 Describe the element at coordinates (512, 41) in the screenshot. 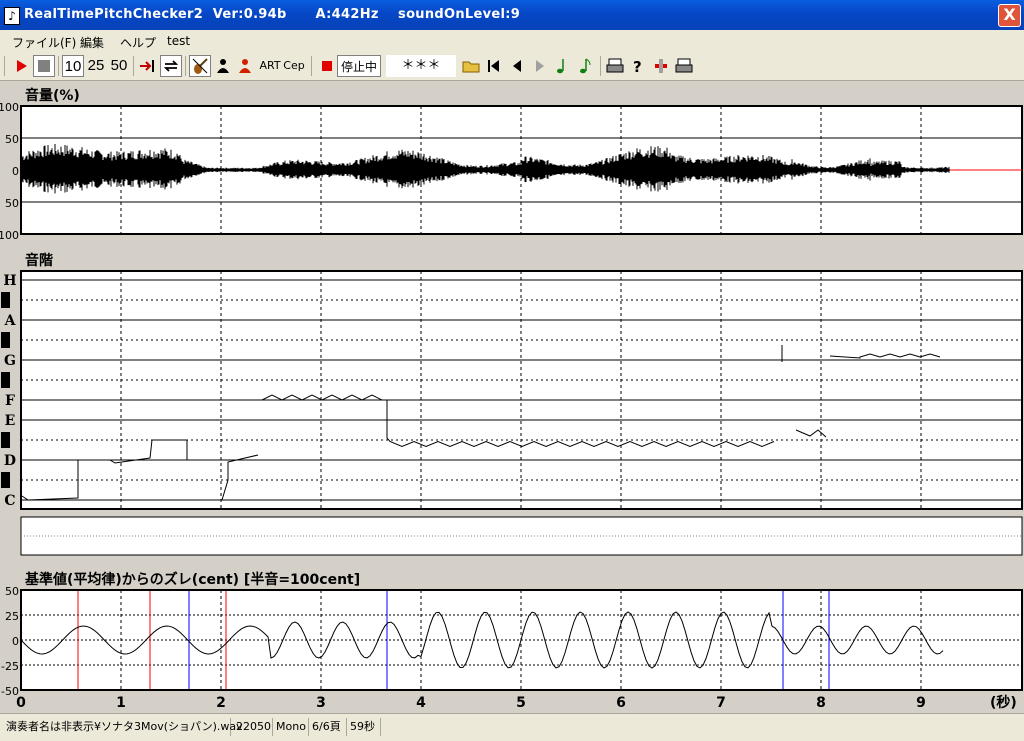

I see `menu-bar: ファイル(F) 編集 ヘルプ test` at that location.